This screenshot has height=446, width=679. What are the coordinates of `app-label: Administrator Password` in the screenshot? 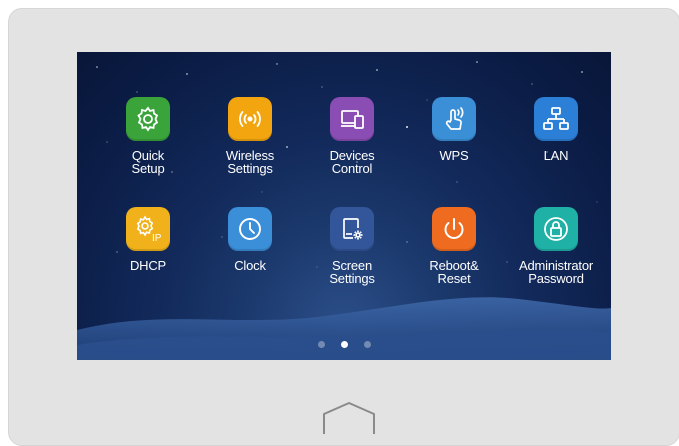 It's located at (556, 272).